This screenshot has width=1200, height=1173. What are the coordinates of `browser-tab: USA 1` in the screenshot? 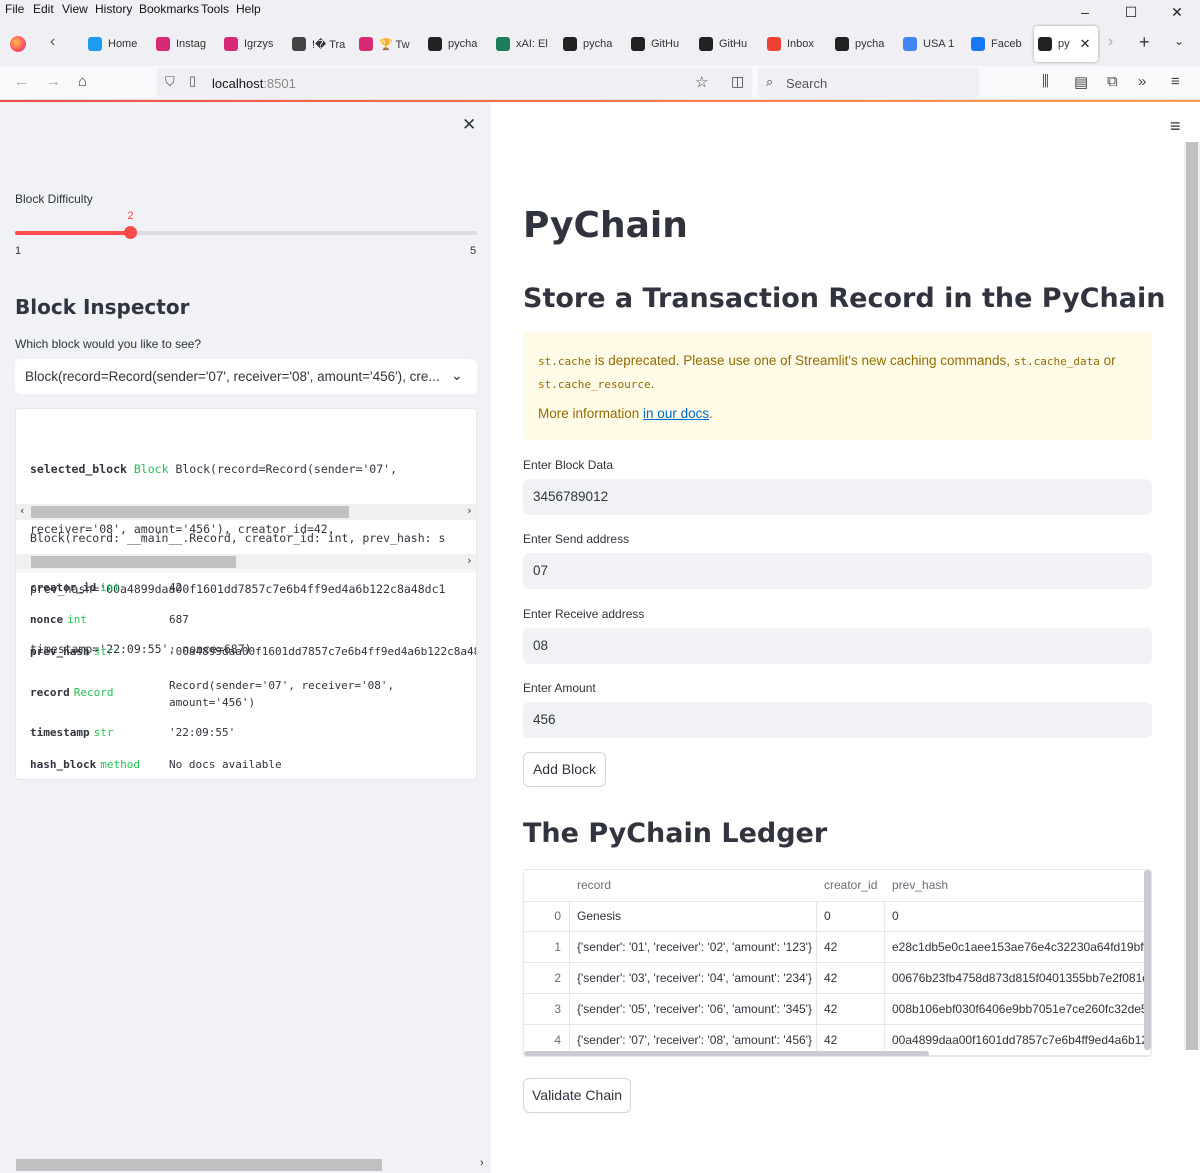 It's located at (929, 44).